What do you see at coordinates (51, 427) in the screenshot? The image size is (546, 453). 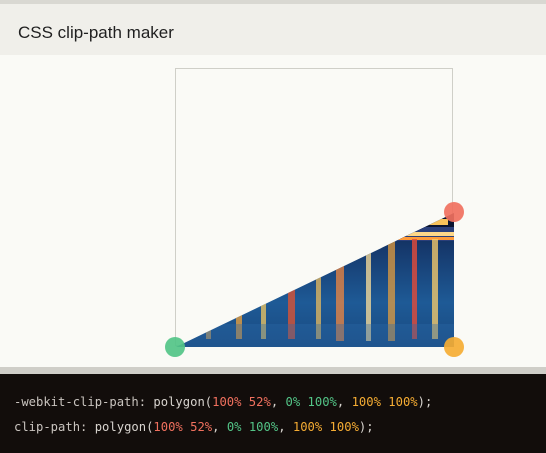 I see `code-property: clip-path:` at bounding box center [51, 427].